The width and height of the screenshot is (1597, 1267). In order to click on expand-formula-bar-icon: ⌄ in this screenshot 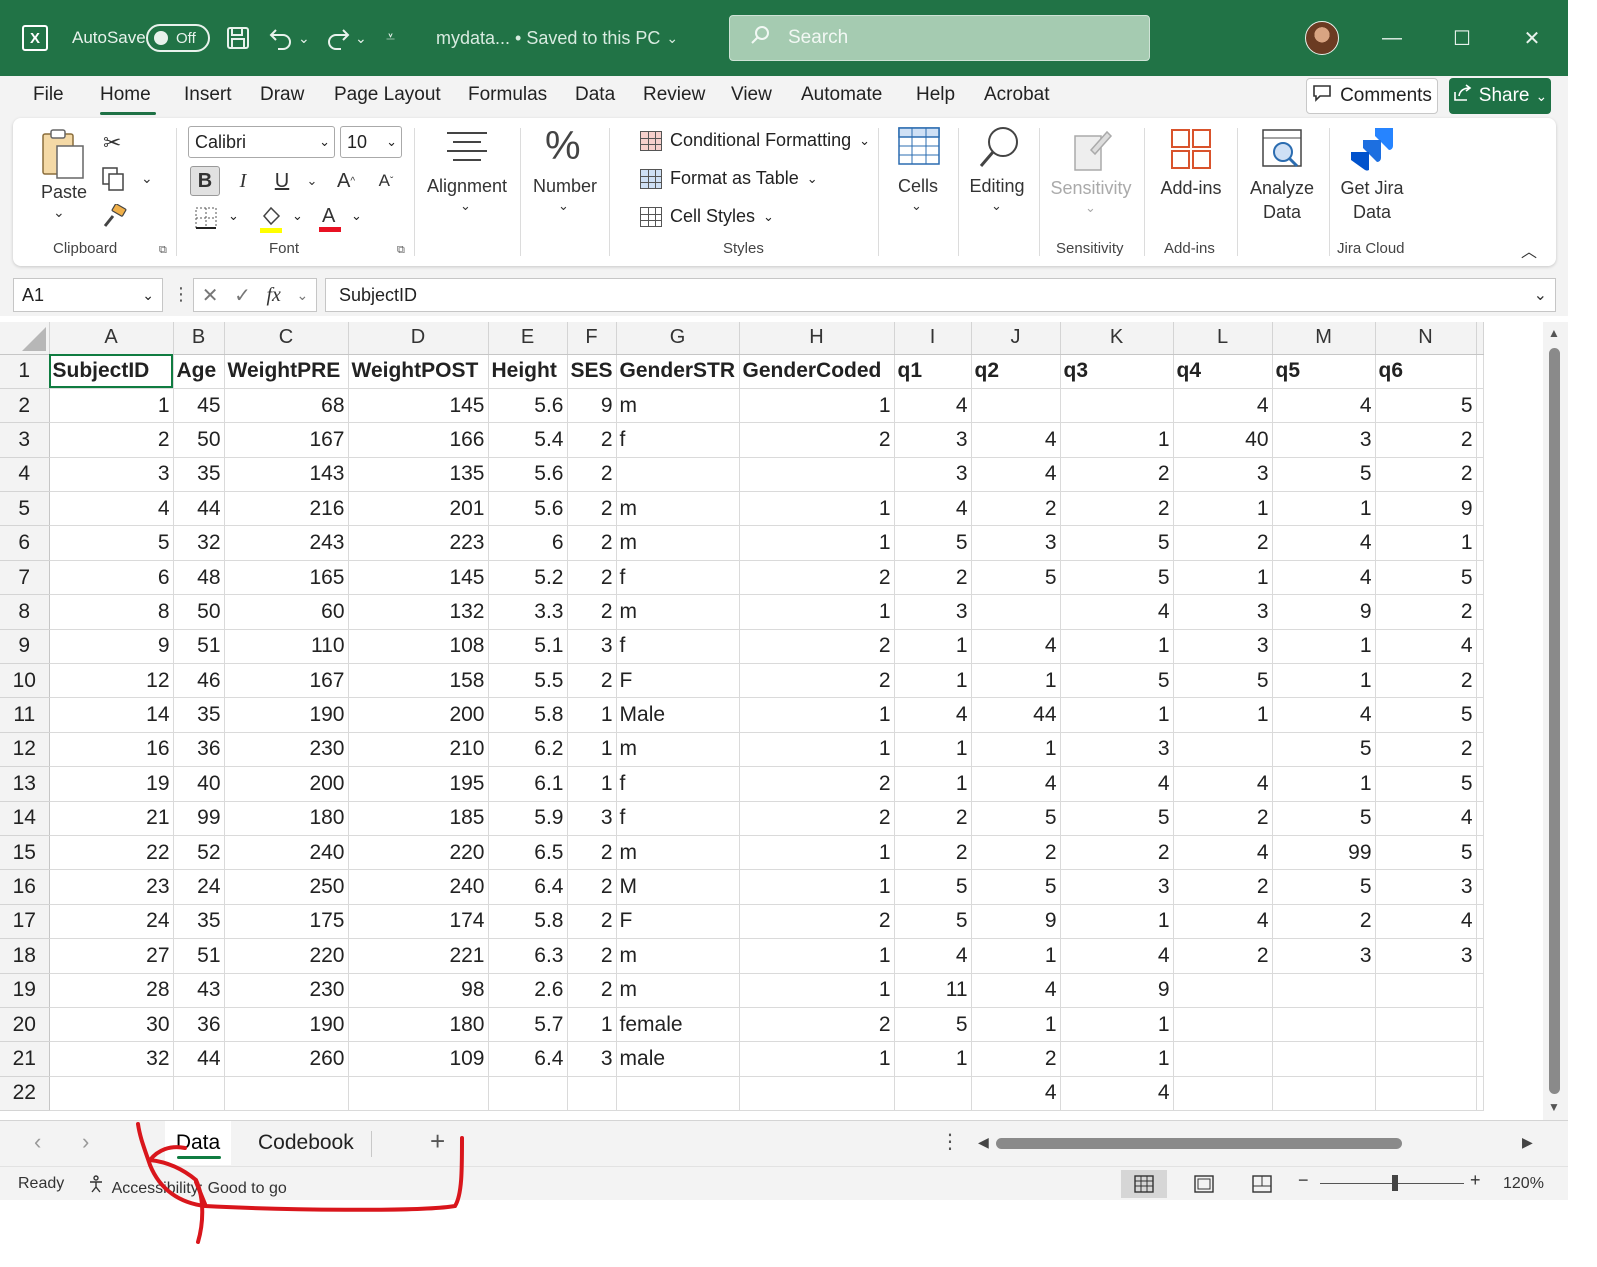, I will do `click(1540, 295)`.